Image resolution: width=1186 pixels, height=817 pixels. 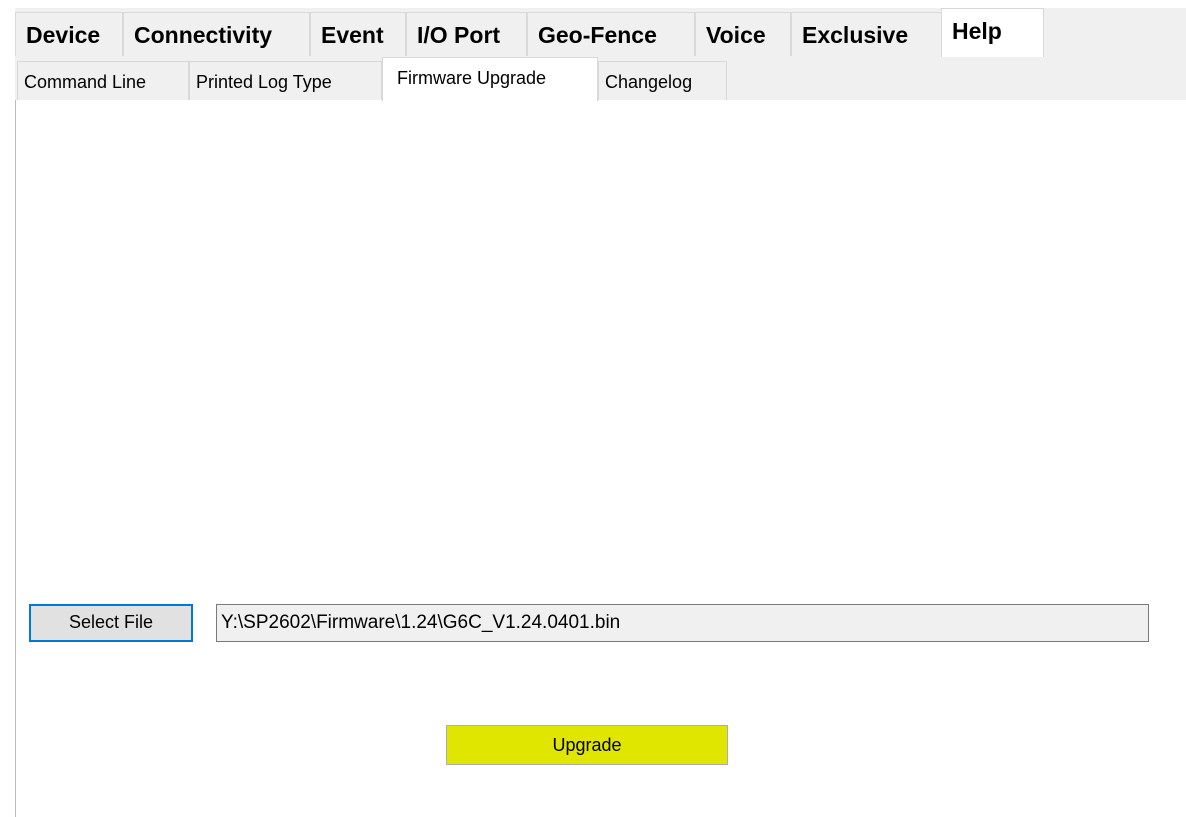 I want to click on tab-exclusive: Exclusive, so click(x=867, y=34).